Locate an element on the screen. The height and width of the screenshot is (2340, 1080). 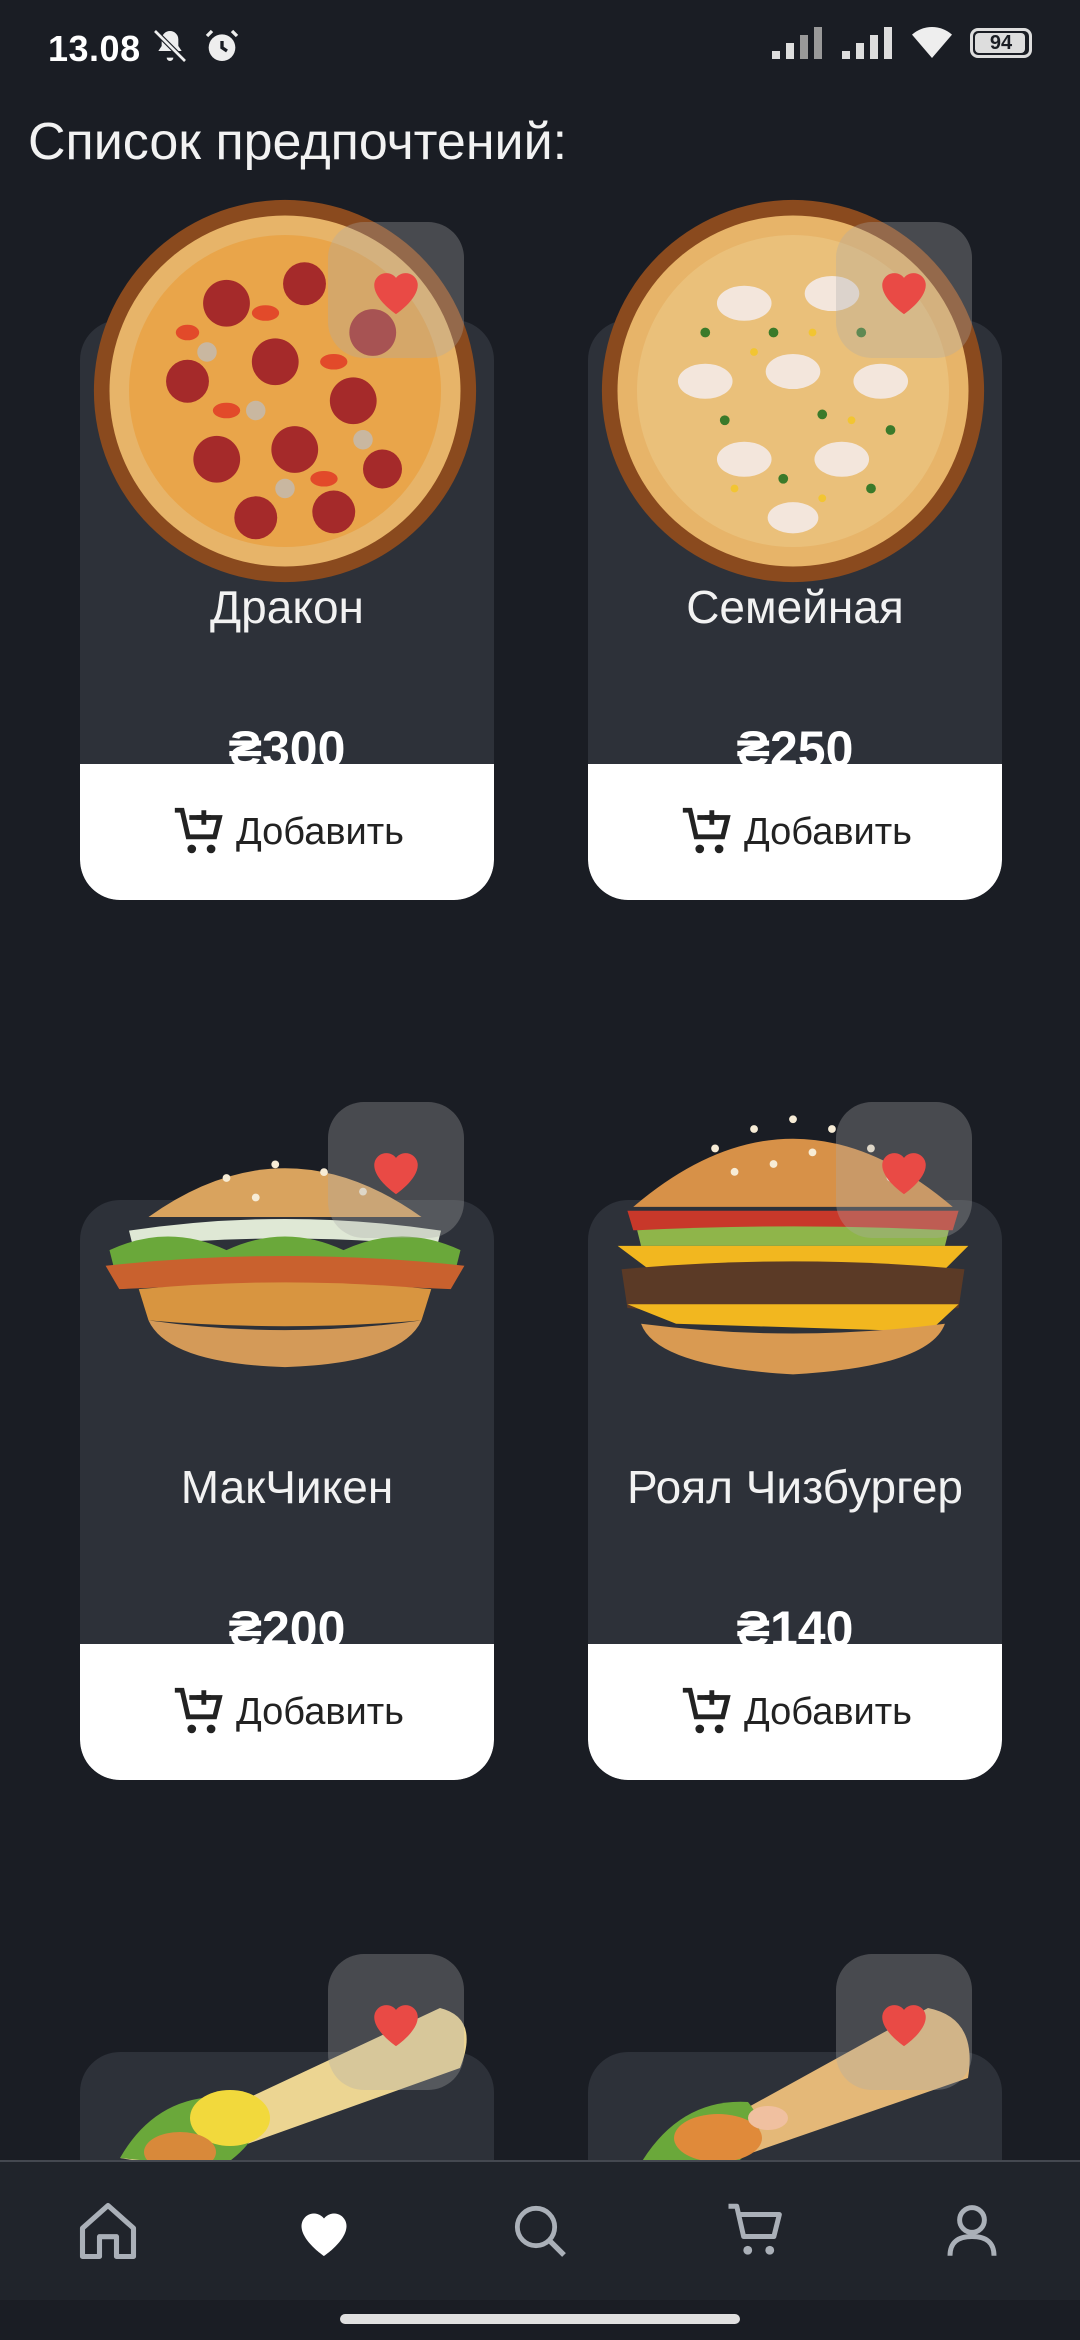
product-name: МакЧикен is located at coordinates (287, 1487).